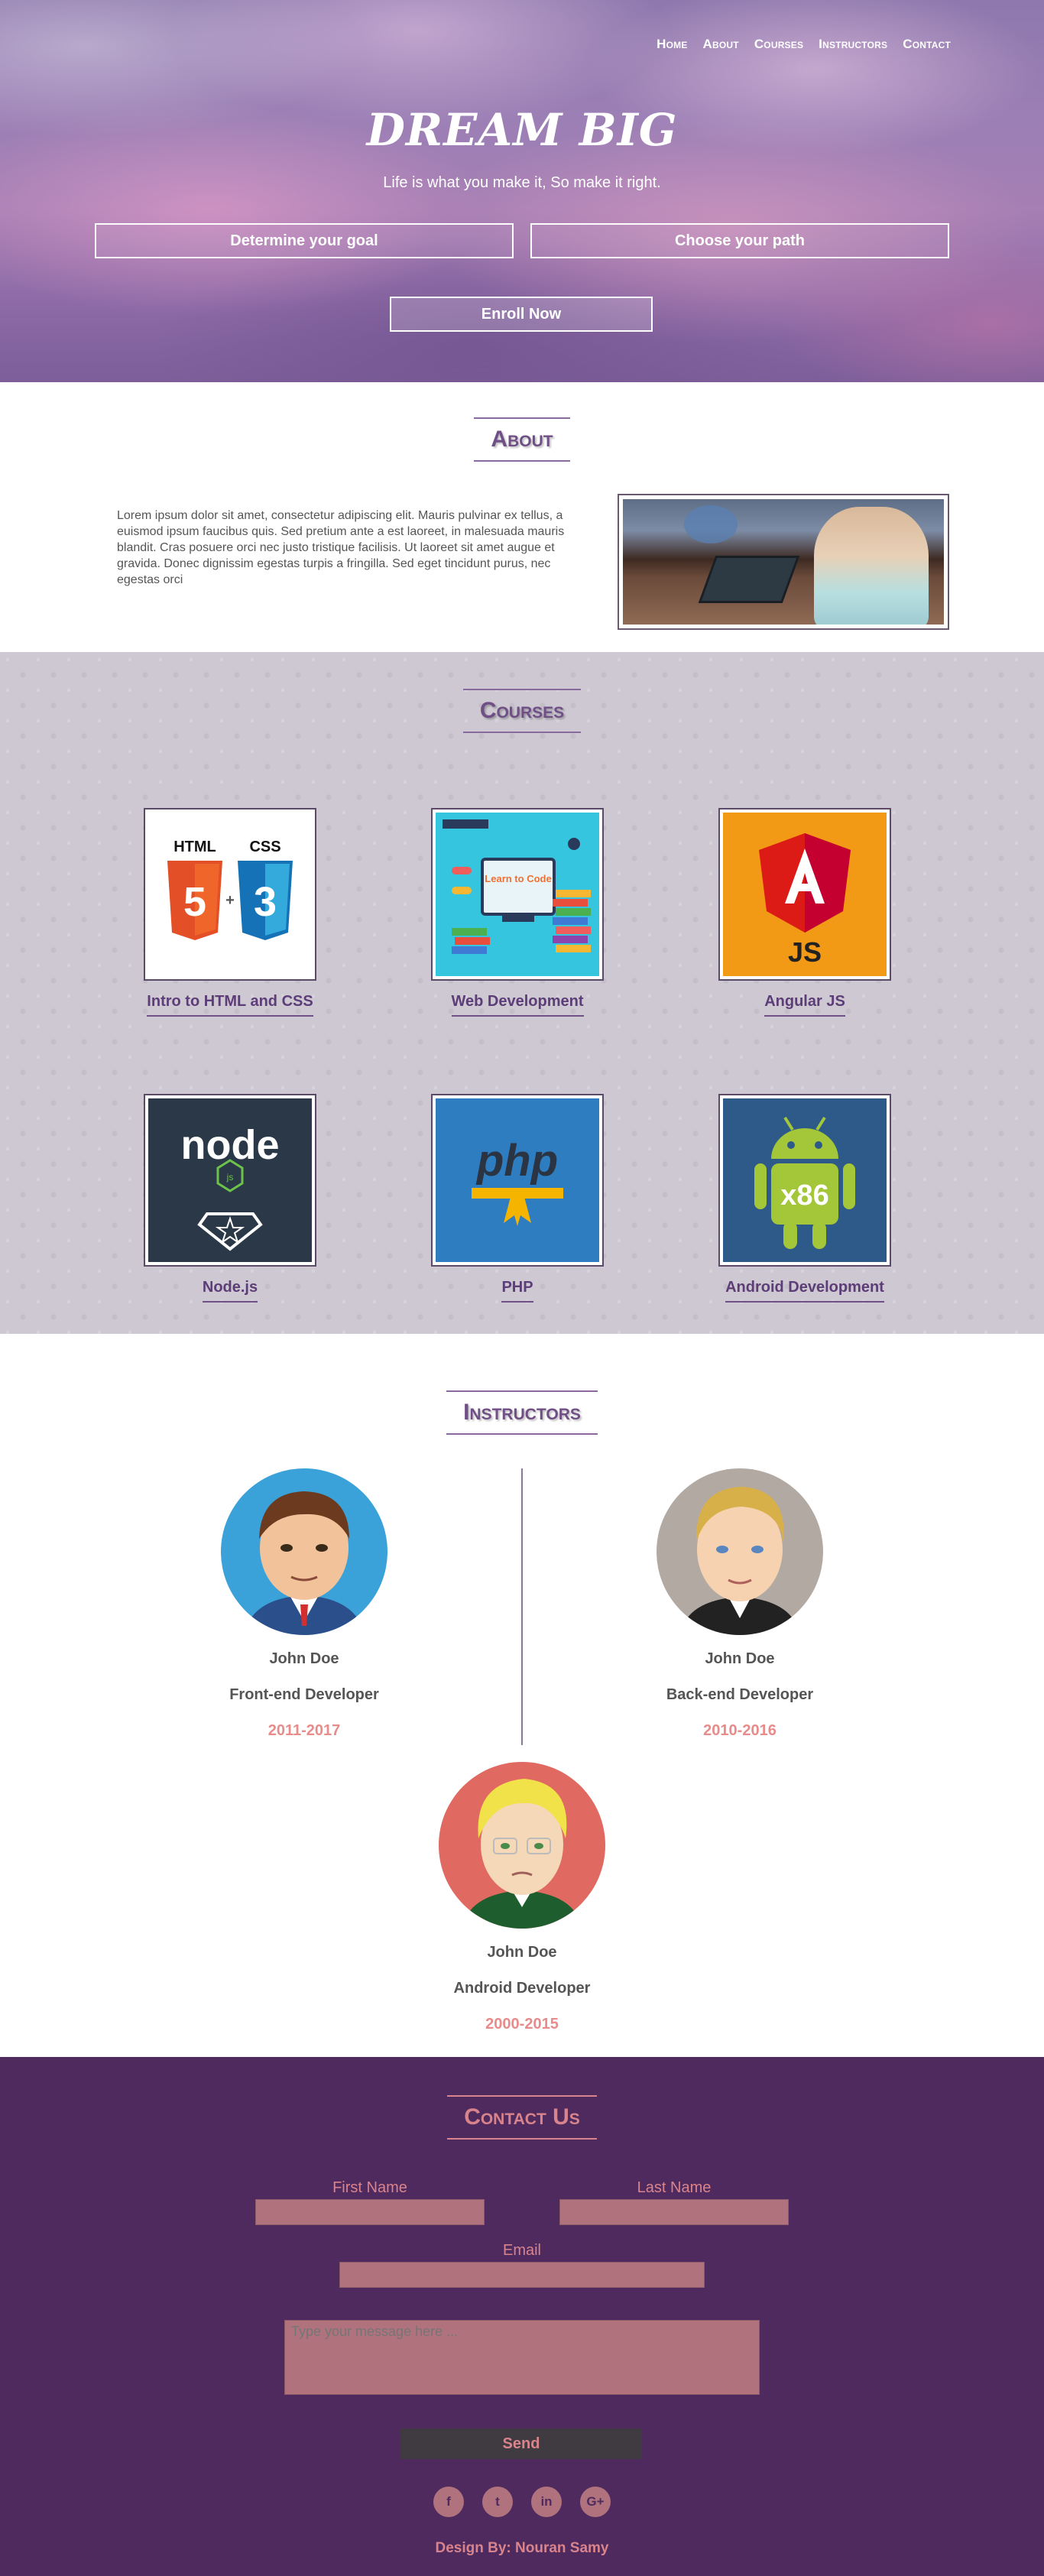  I want to click on course-image-frame: node js, so click(230, 1180).